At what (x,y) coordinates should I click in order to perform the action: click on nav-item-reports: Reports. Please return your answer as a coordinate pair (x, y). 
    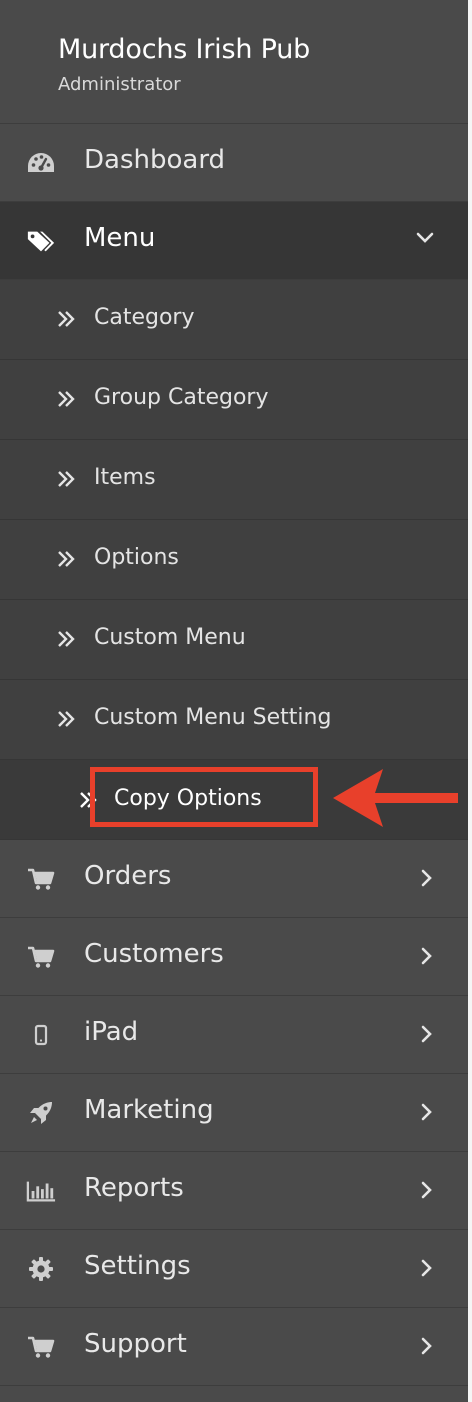
    Looking at the image, I should click on (234, 1191).